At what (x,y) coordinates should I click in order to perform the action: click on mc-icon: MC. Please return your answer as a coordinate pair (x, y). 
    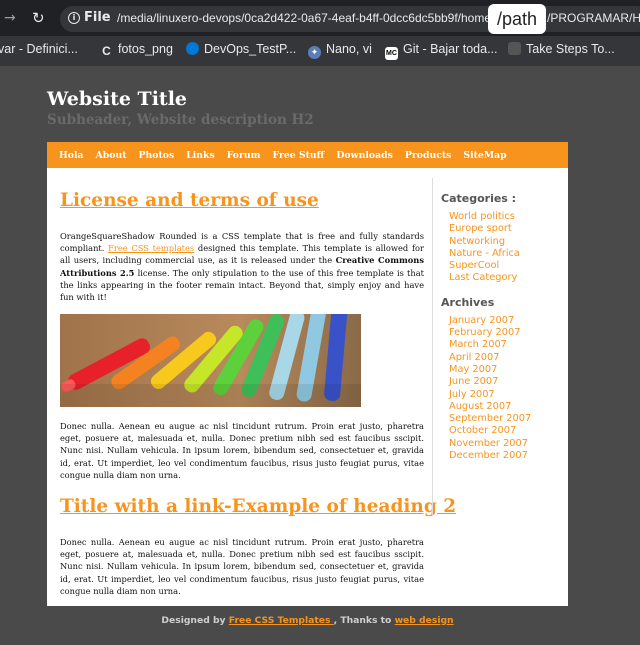
    Looking at the image, I should click on (391, 53).